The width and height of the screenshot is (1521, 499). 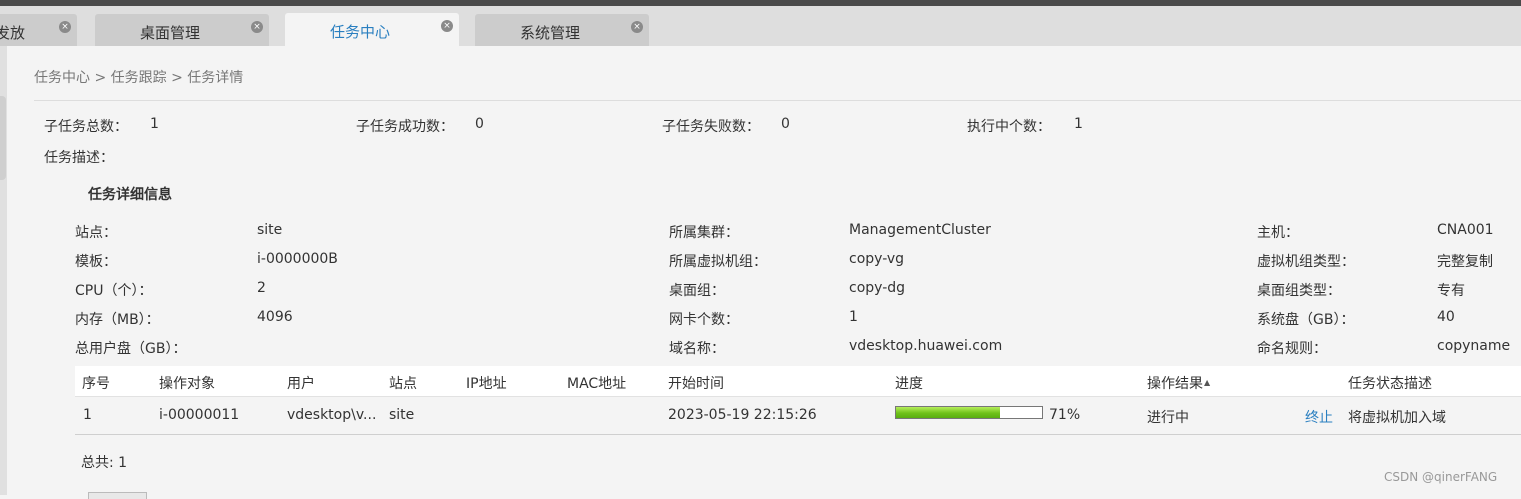 I want to click on user-disk-label: 总用户盘（GB）：, so click(x=131, y=349).